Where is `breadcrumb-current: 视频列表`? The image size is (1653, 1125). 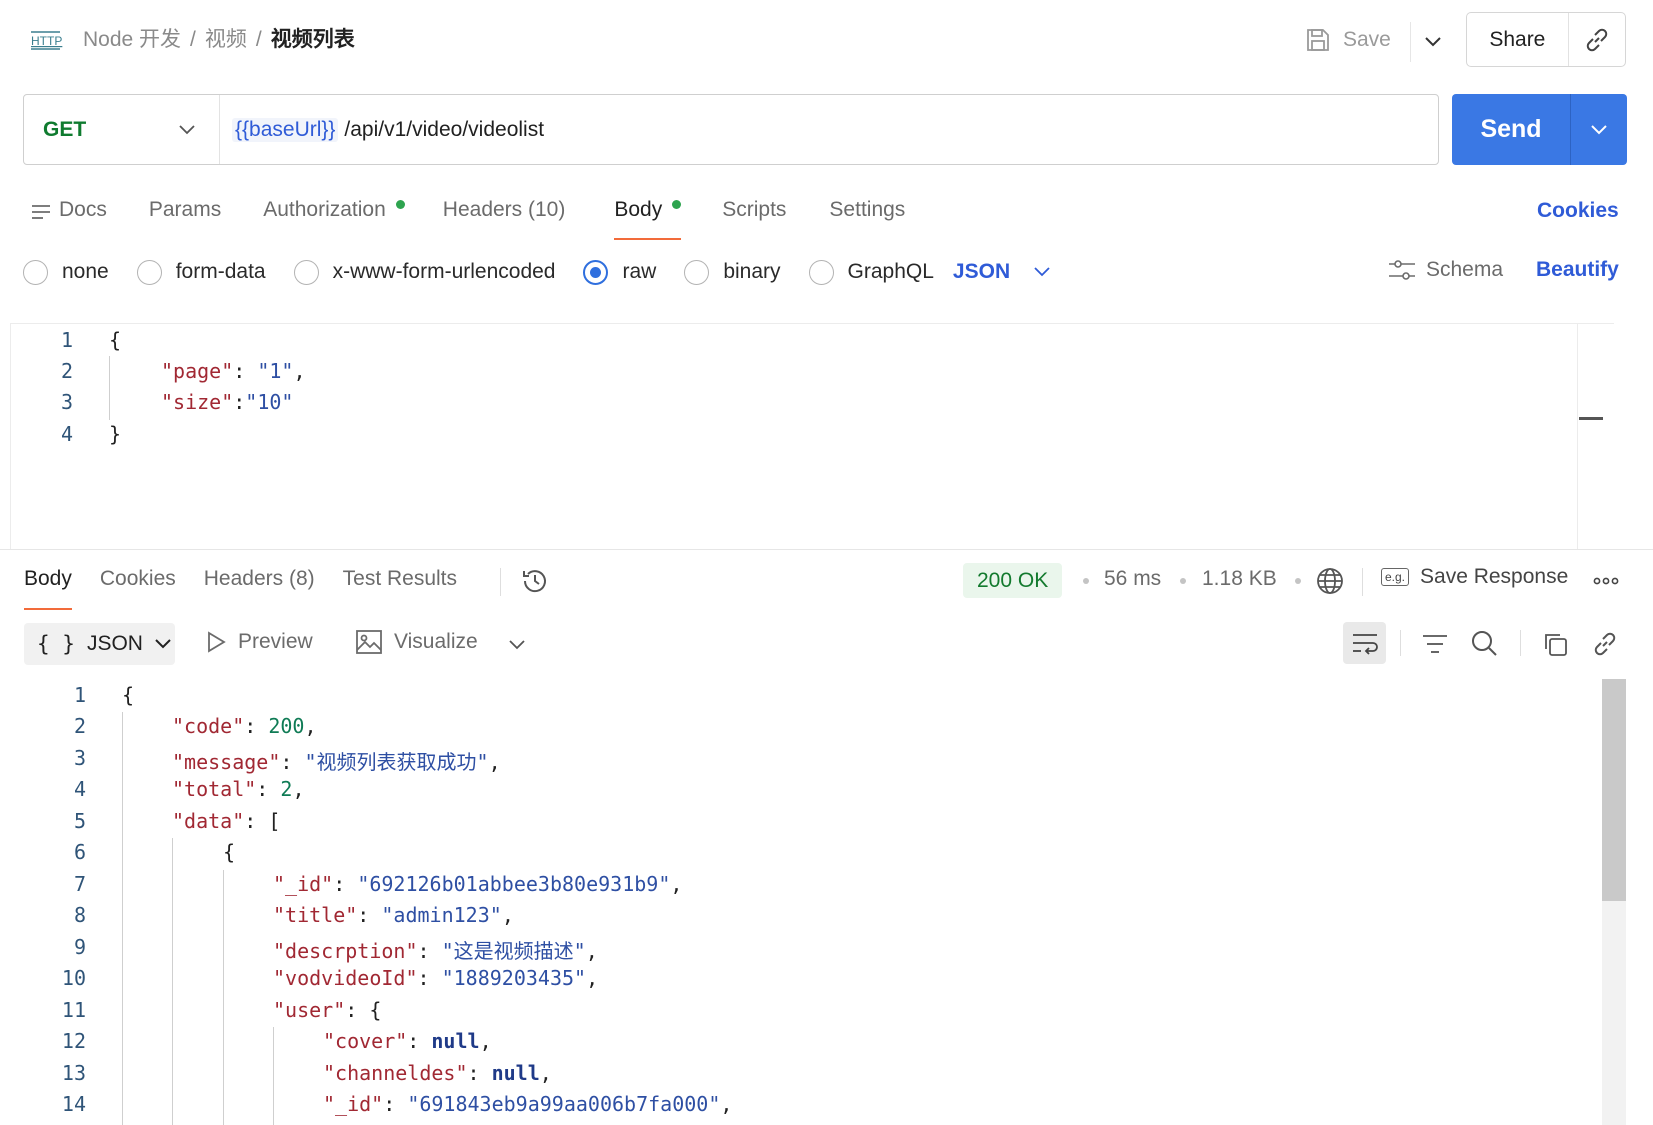 breadcrumb-current: 视频列表 is located at coordinates (313, 39).